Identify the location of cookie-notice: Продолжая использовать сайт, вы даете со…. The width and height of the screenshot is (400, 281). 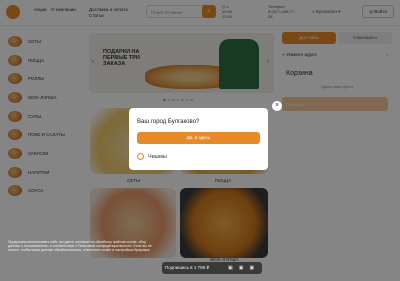
(80, 246).